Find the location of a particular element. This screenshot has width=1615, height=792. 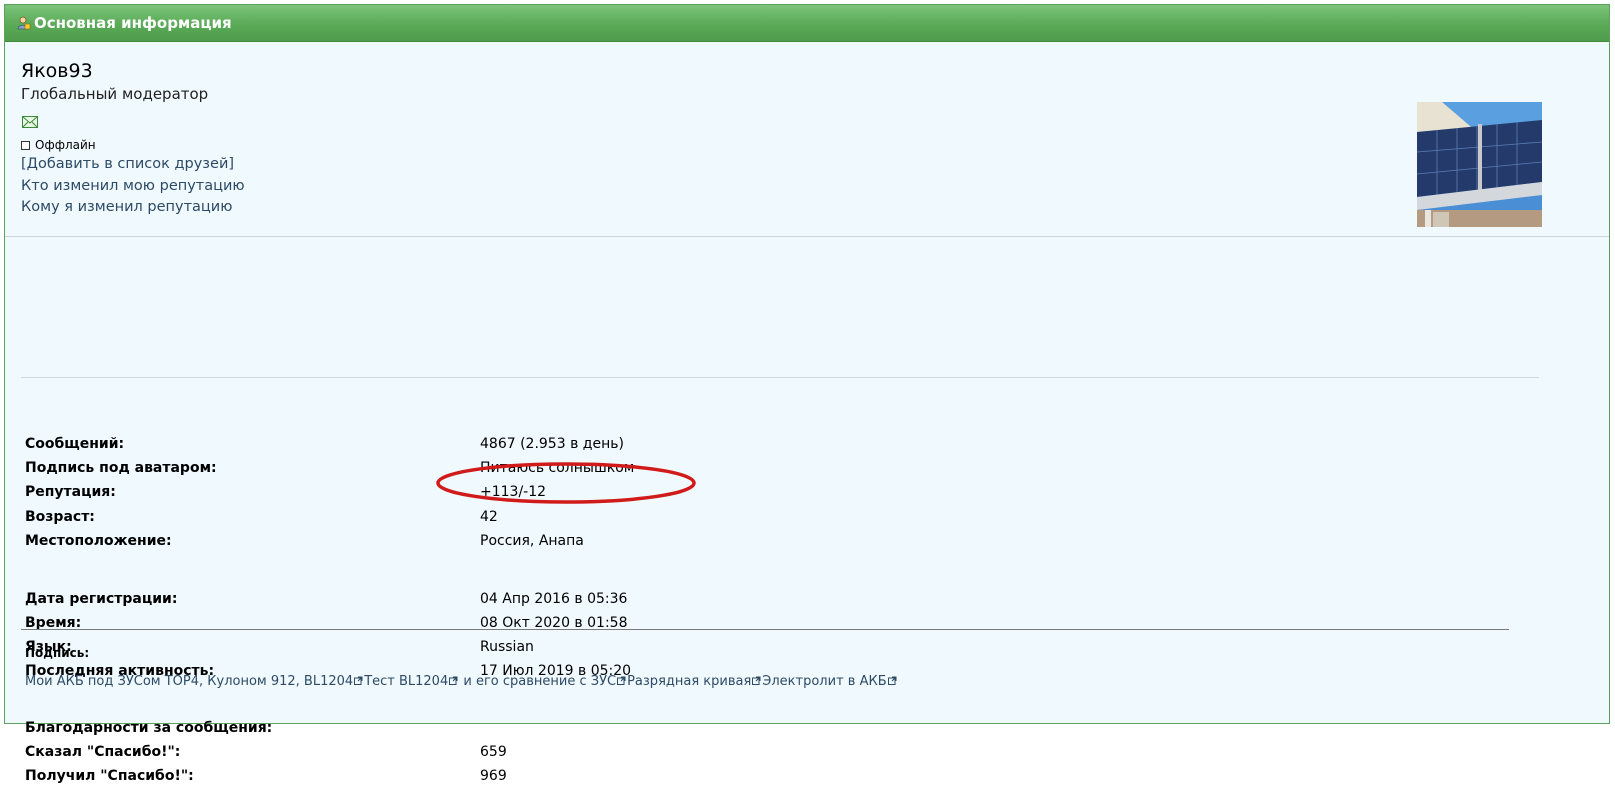

signature-link: и его сравнение с ЗУС is located at coordinates (537, 681).